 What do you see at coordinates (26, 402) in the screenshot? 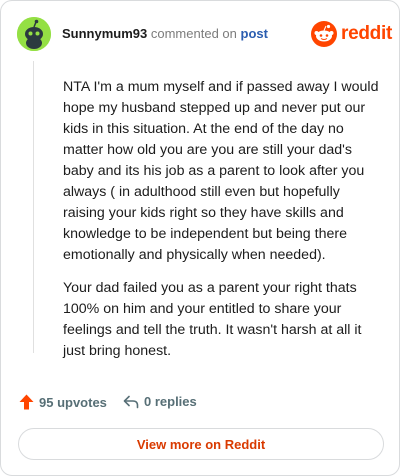
I see `upvote-arrow-icon` at bounding box center [26, 402].